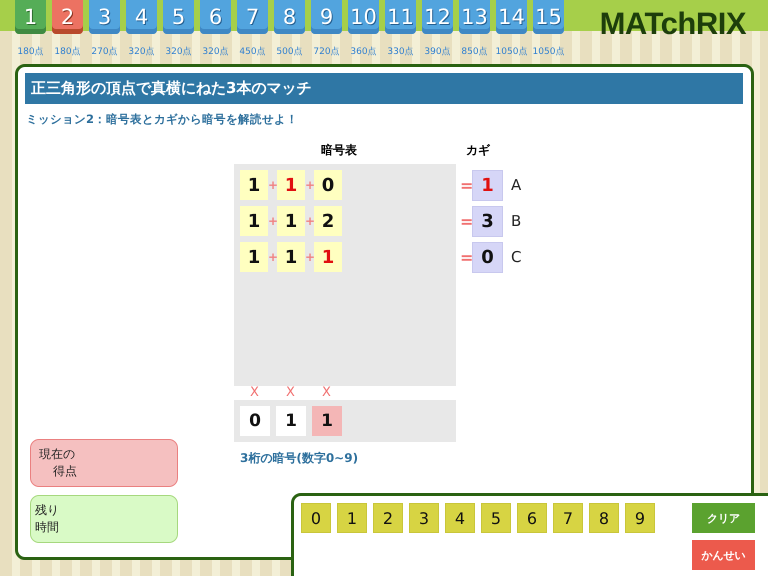  What do you see at coordinates (487, 221) in the screenshot?
I see `key-cell: 3` at bounding box center [487, 221].